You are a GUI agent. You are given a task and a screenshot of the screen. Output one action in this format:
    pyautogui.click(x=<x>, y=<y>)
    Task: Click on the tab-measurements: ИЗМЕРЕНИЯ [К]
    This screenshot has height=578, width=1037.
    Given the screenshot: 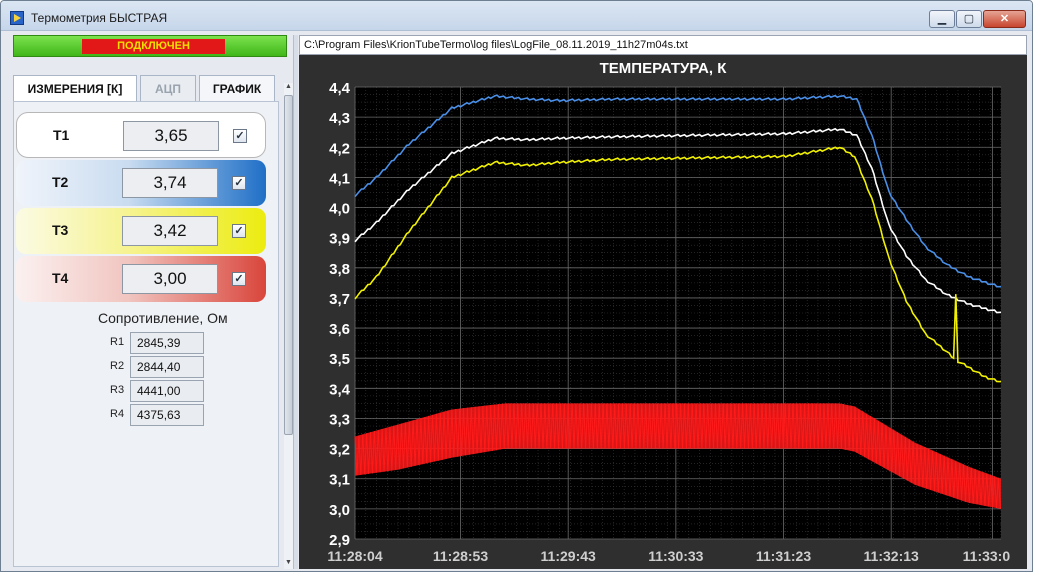 What is the action you would take?
    pyautogui.click(x=75, y=89)
    